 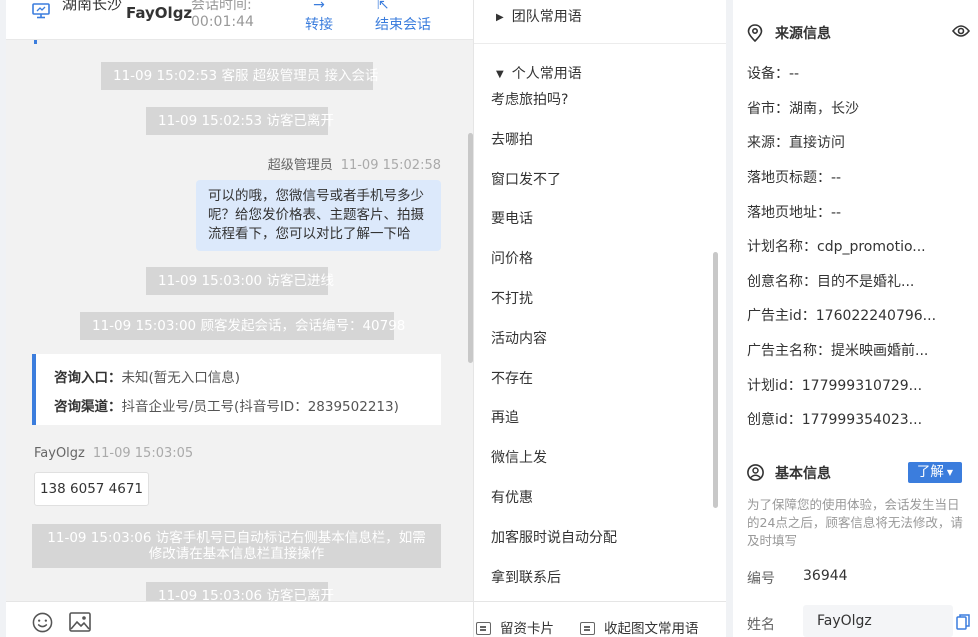 What do you see at coordinates (319, 25) in the screenshot?
I see `transfer-label: 转接` at bounding box center [319, 25].